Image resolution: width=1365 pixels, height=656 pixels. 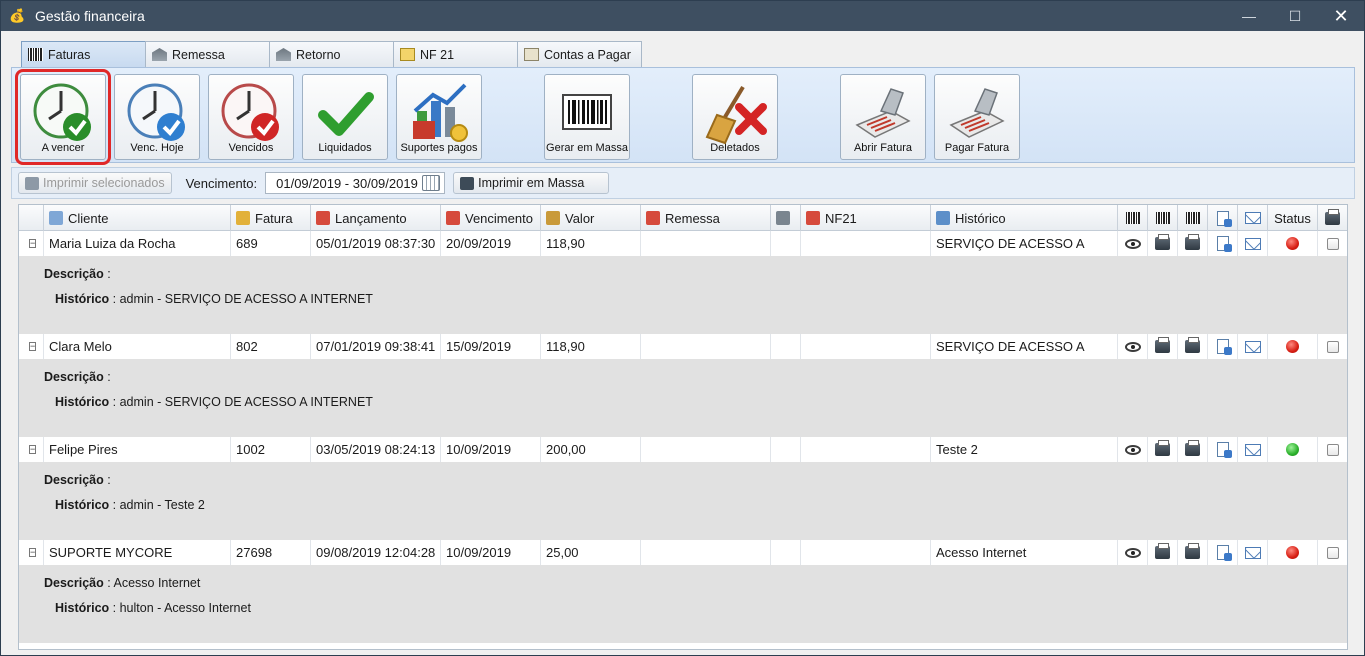 I want to click on tab-faturas: Faturas, so click(x=83, y=54).